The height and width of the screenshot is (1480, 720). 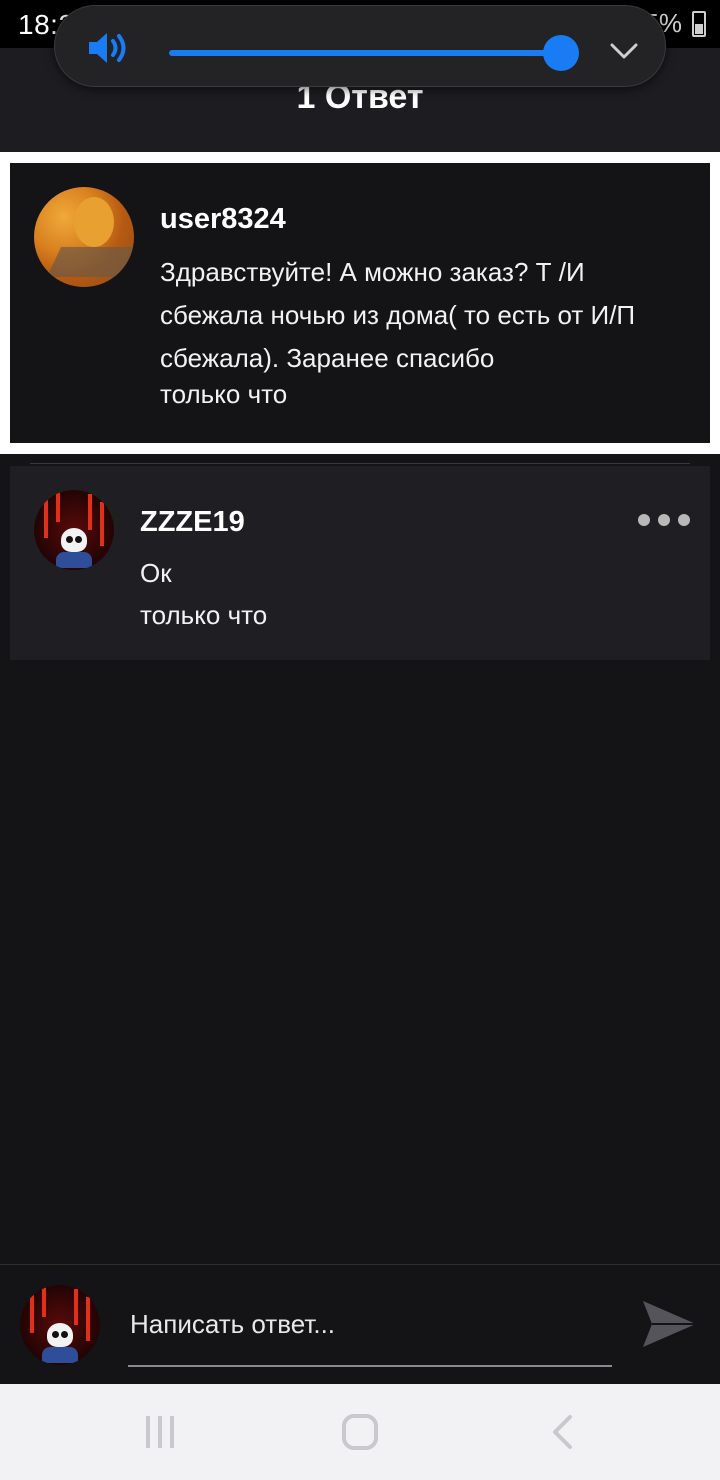 What do you see at coordinates (192, 522) in the screenshot?
I see `reply-author: ZZZE19` at bounding box center [192, 522].